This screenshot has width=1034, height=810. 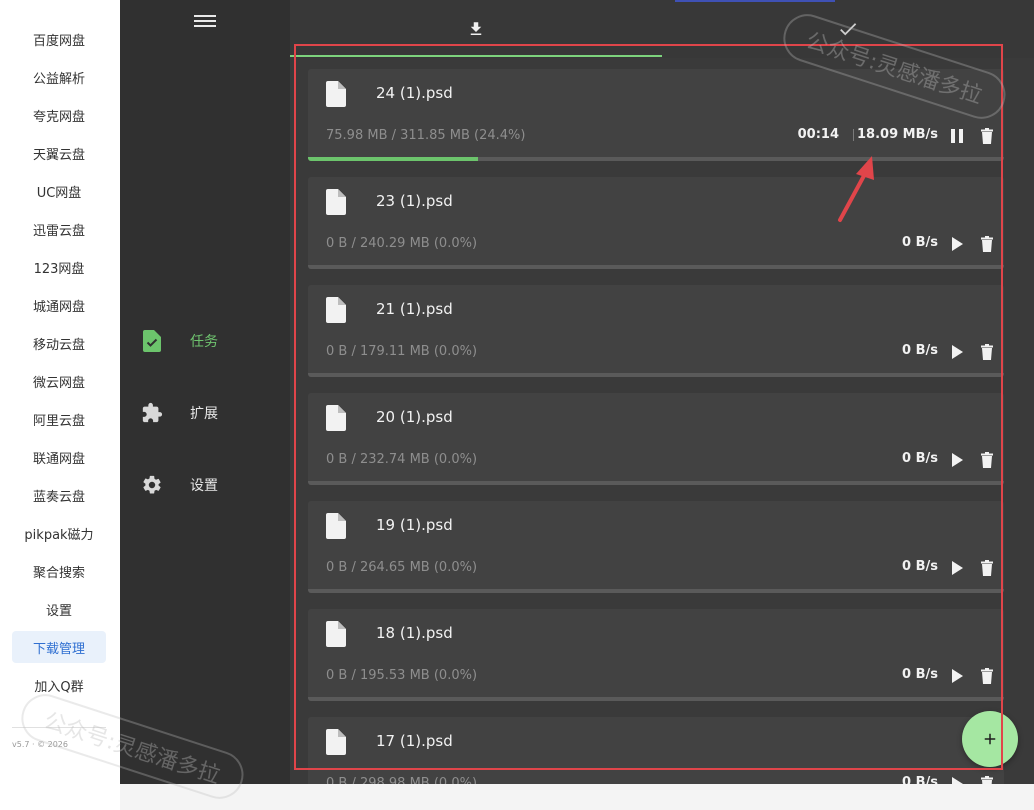 I want to click on download-item: 21 (1).psd 0 B / 179.11 MB (0.0%) 0 B/s, so click(x=656, y=331).